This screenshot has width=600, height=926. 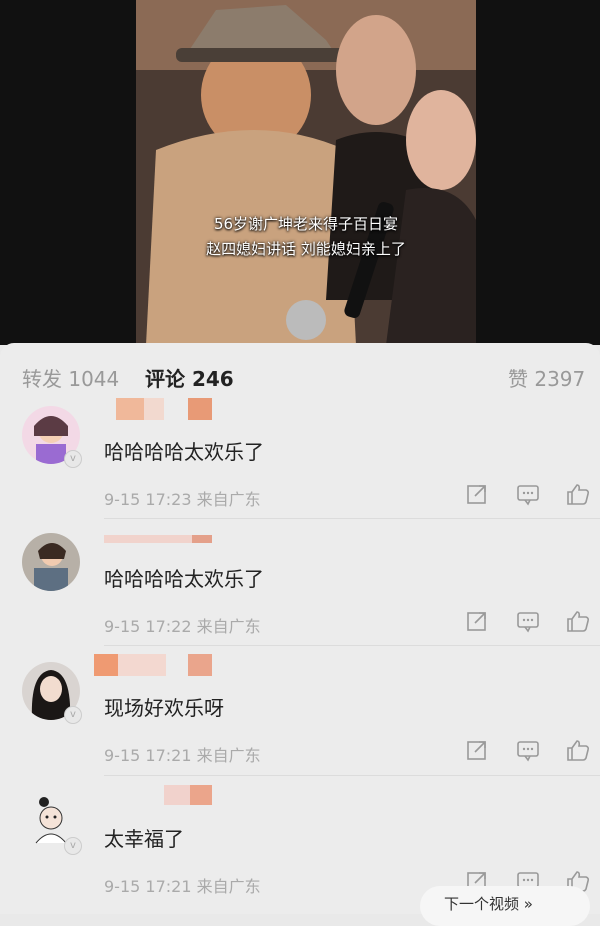 I want to click on tab-bar: 转发 1044 评论 246 赞 2397, so click(x=300, y=373).